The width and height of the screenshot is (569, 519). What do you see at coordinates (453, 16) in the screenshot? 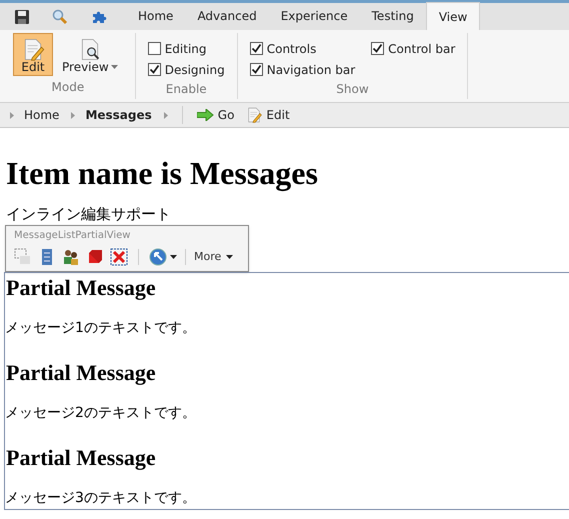
I see `ribbon-tab: View` at bounding box center [453, 16].